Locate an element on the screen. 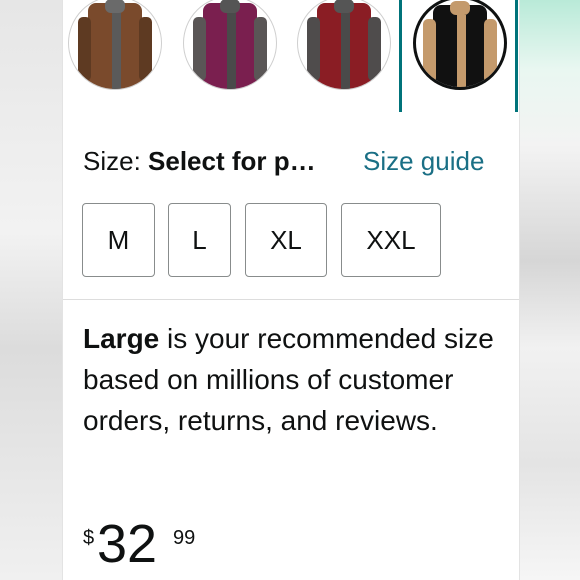 The image size is (580, 580). price-symbol: $ is located at coordinates (89, 538).